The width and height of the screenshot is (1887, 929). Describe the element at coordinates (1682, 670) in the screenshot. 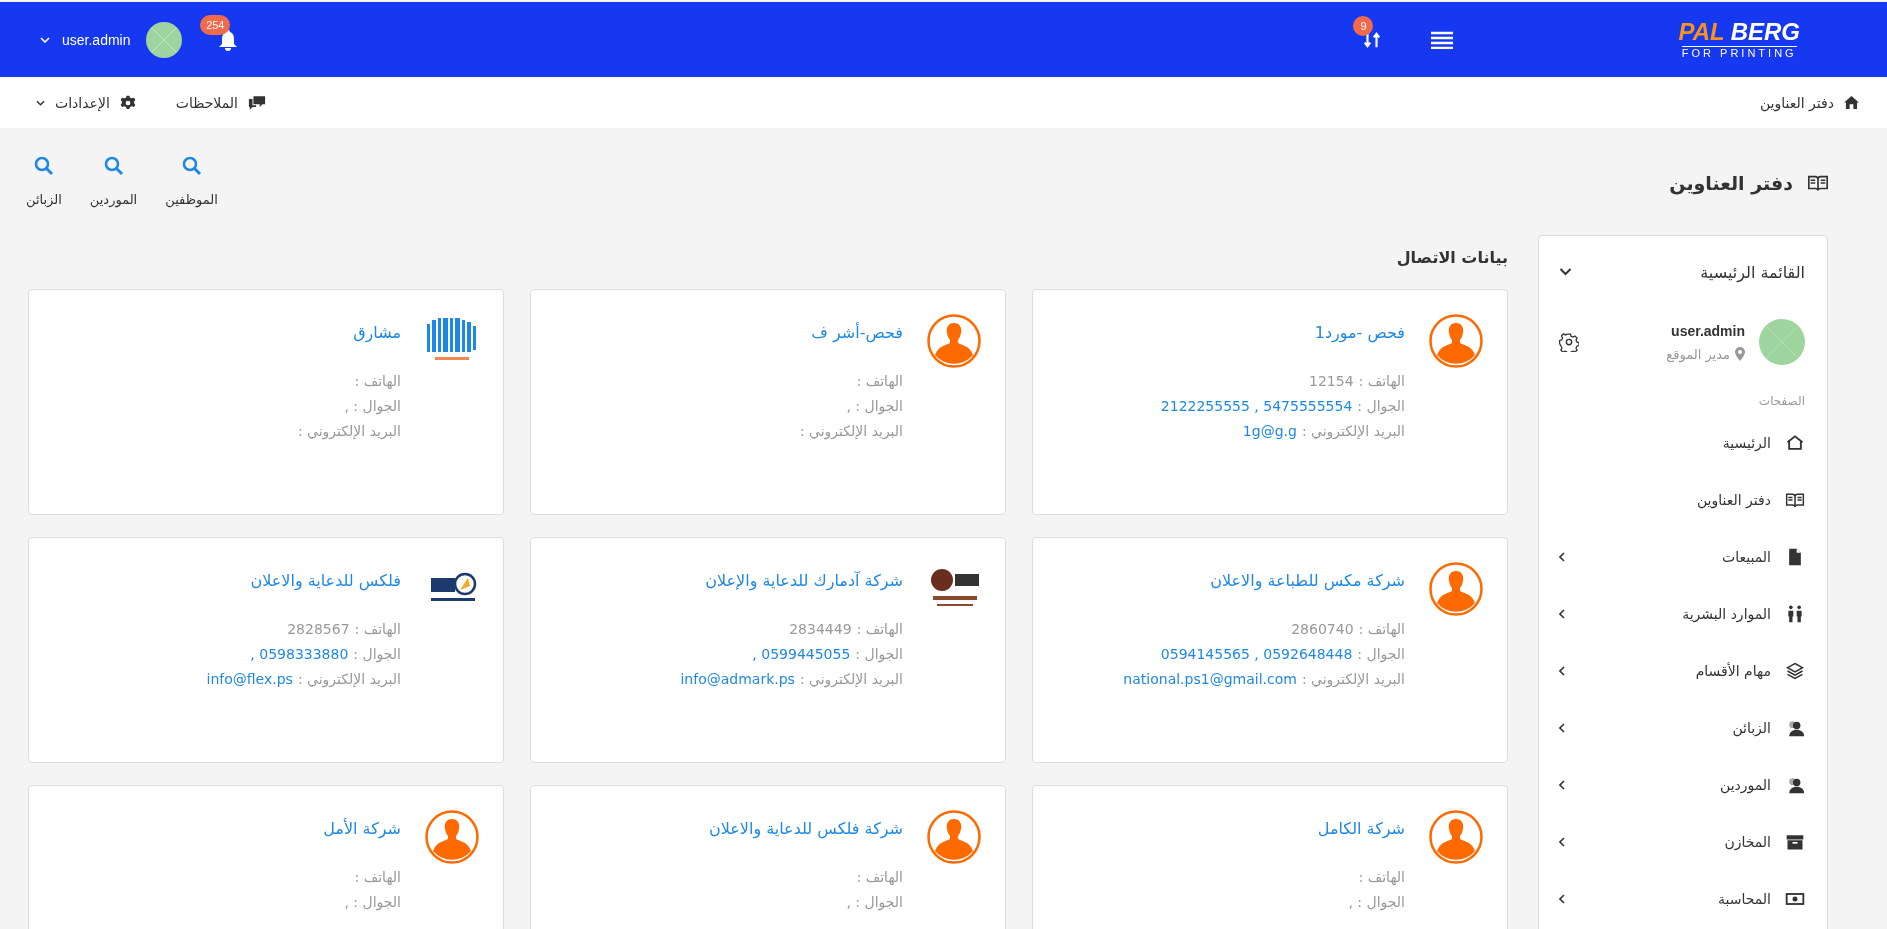

I see `sidebar-item: مهام الأقسام` at that location.